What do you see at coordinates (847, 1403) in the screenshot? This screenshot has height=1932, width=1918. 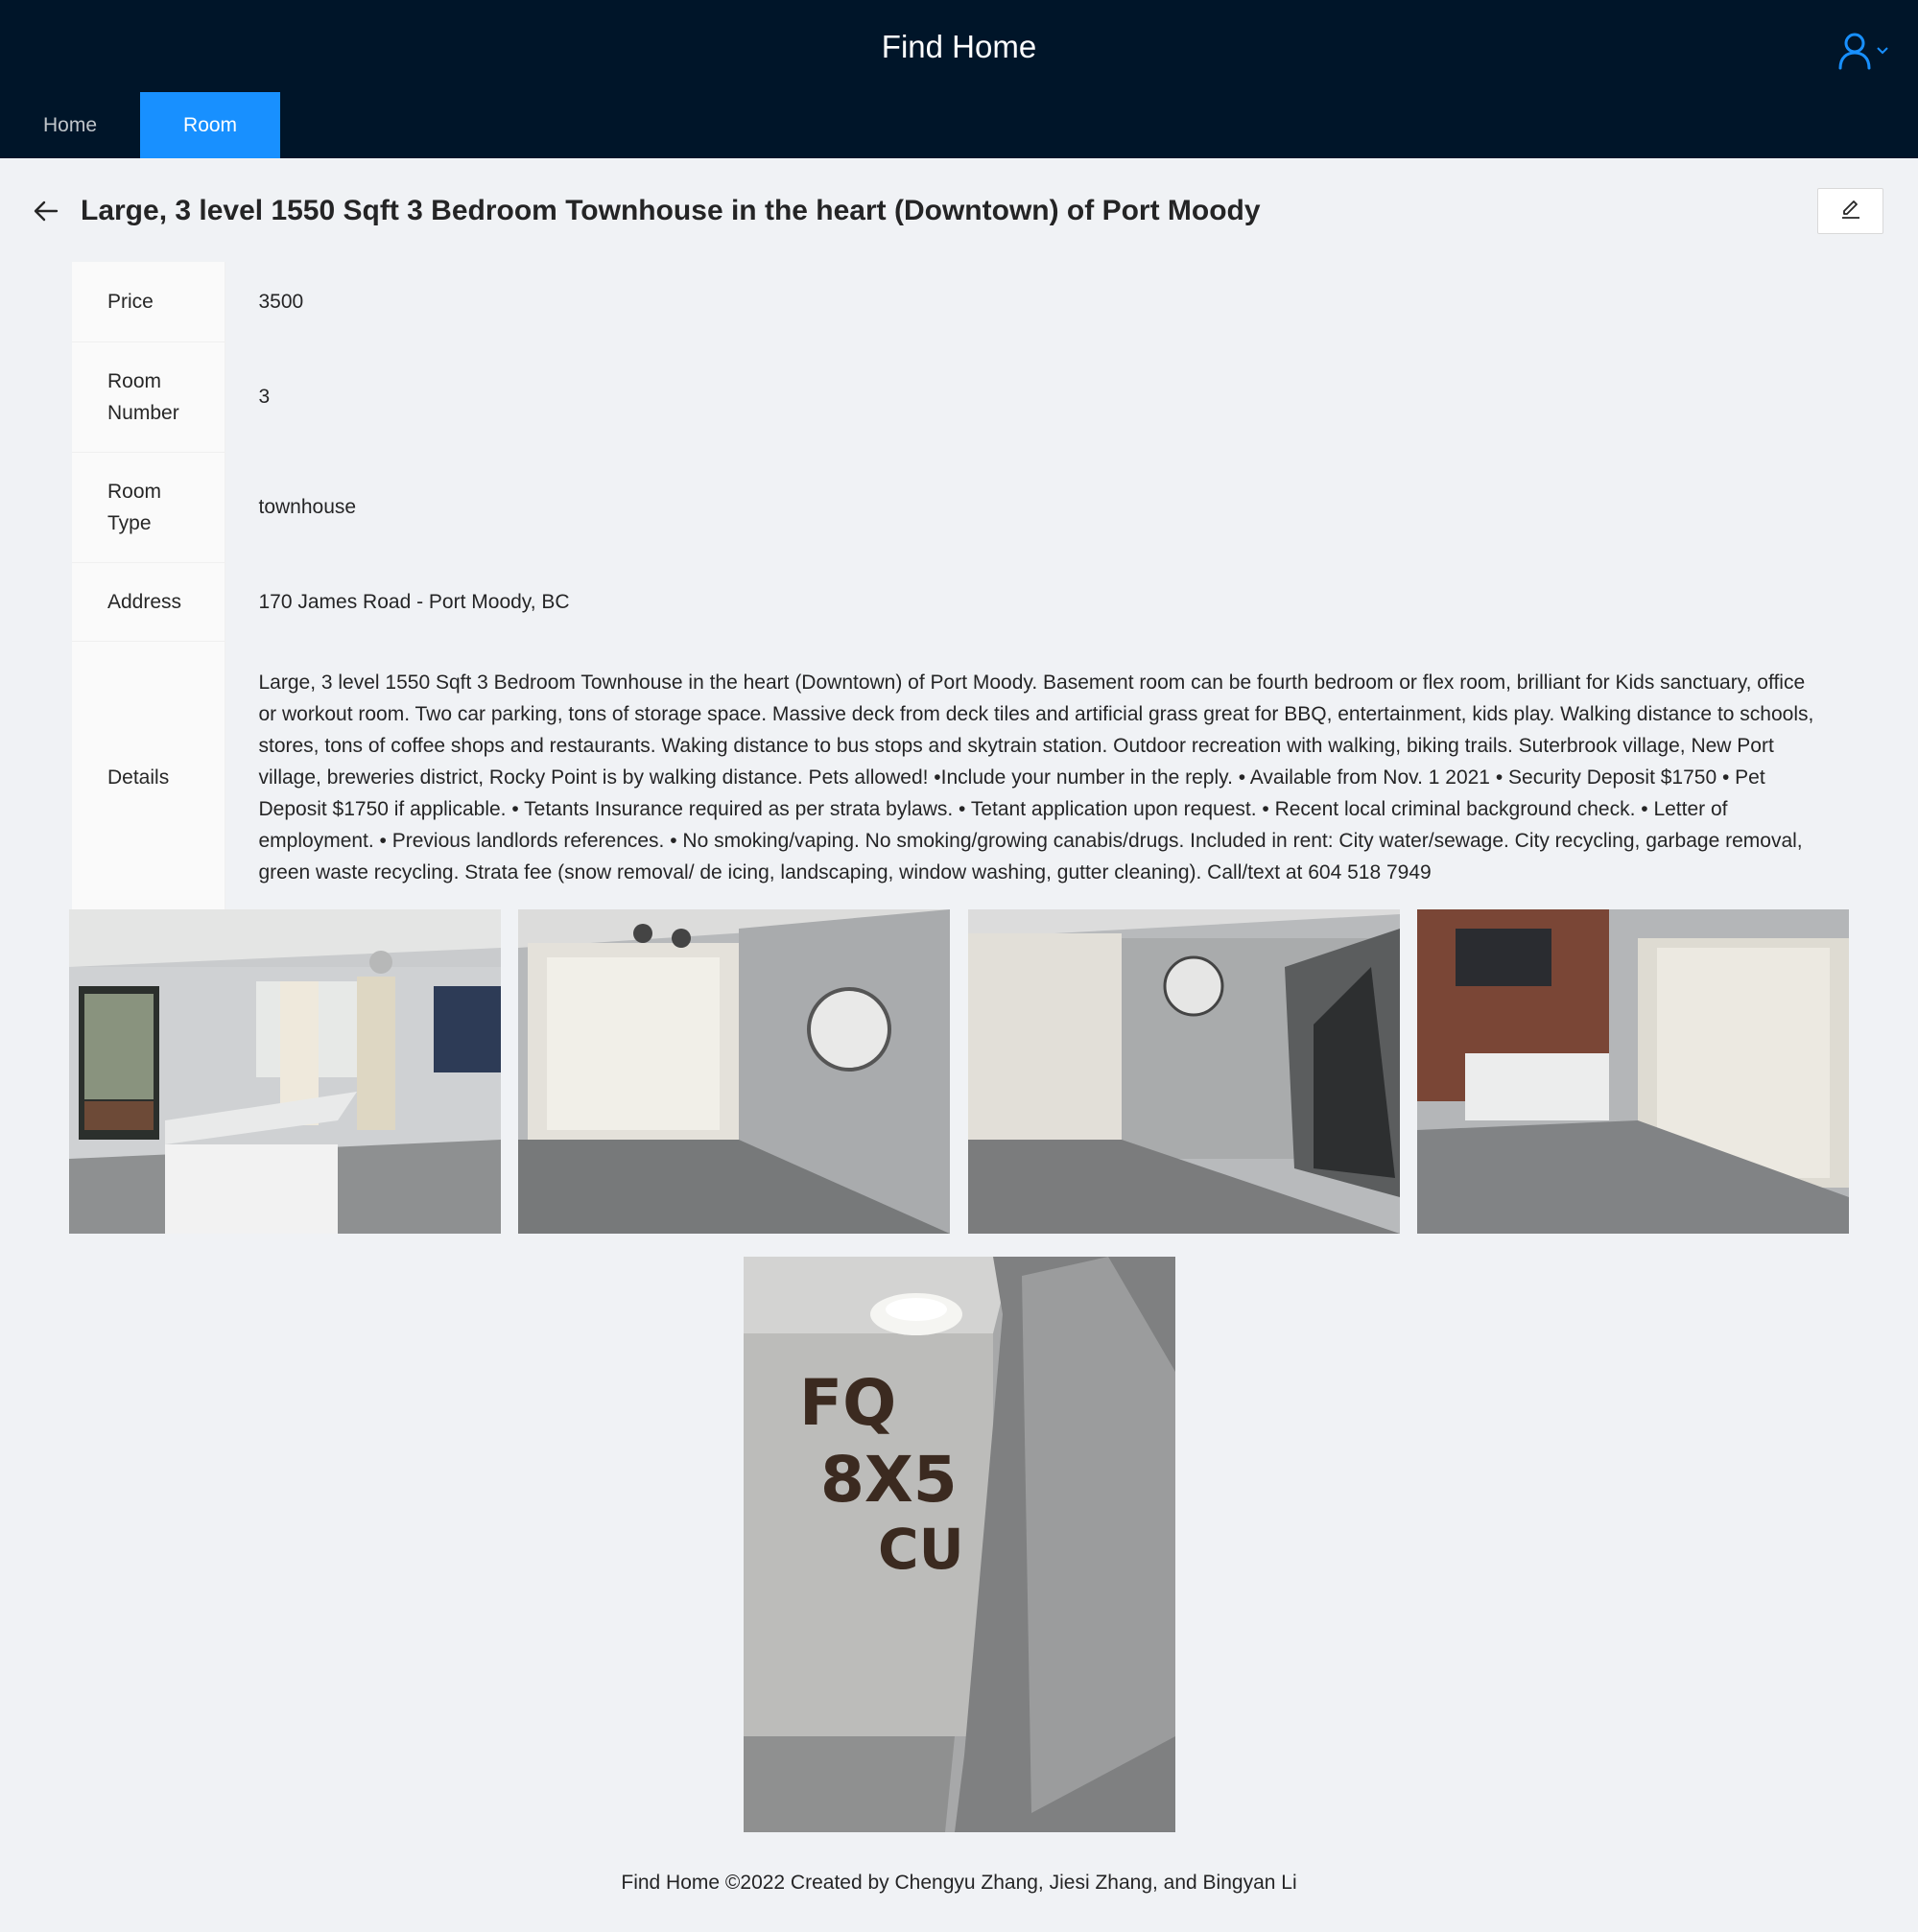 I see `wall-letters-line-1: FQ` at bounding box center [847, 1403].